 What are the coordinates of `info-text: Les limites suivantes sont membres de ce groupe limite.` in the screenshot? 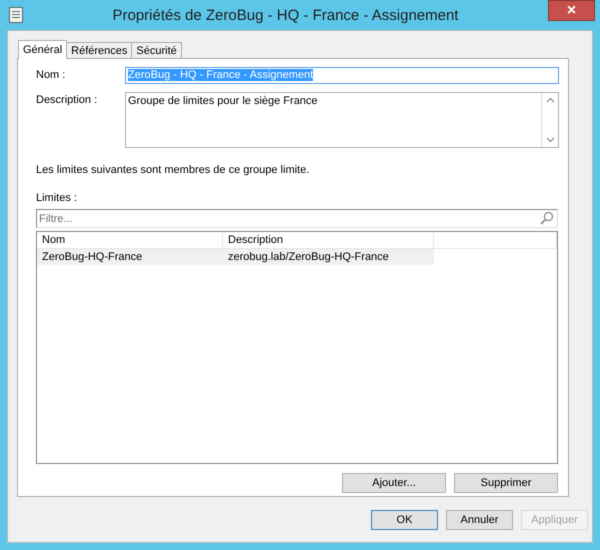 It's located at (173, 170).